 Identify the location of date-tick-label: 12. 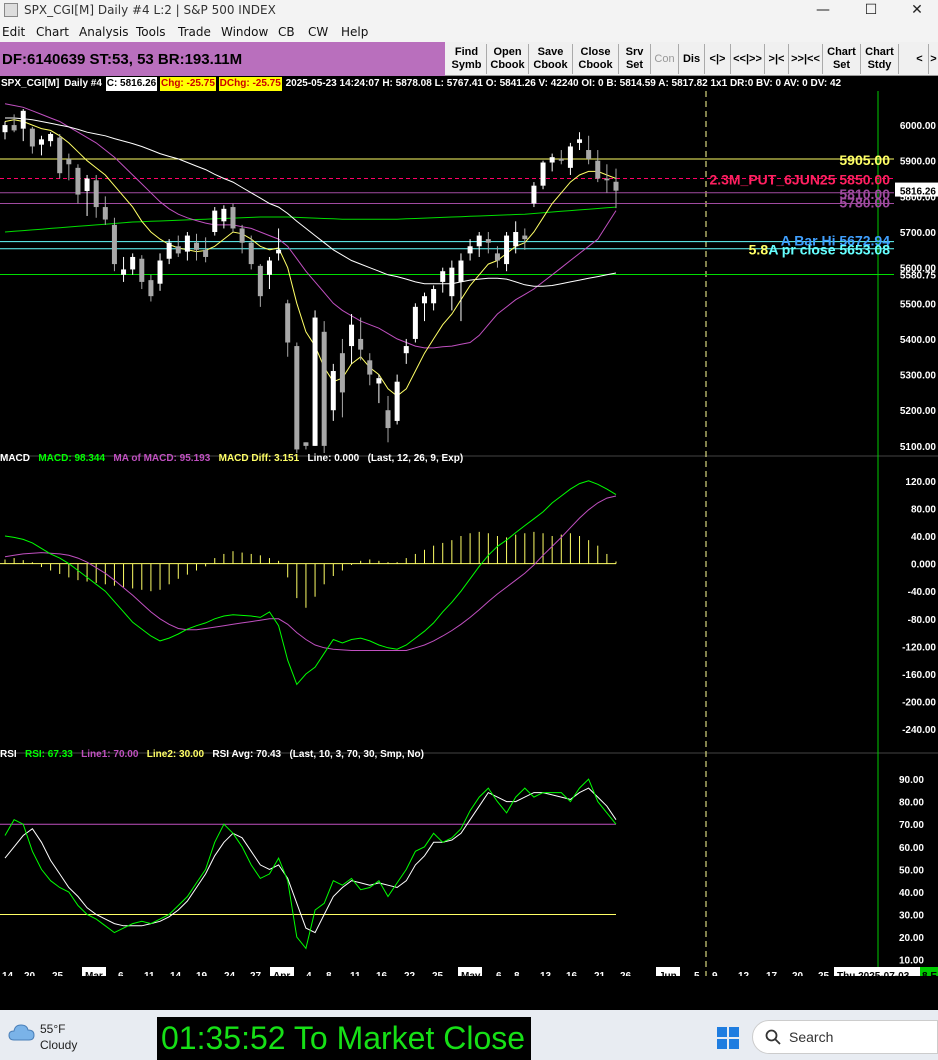
(744, 973).